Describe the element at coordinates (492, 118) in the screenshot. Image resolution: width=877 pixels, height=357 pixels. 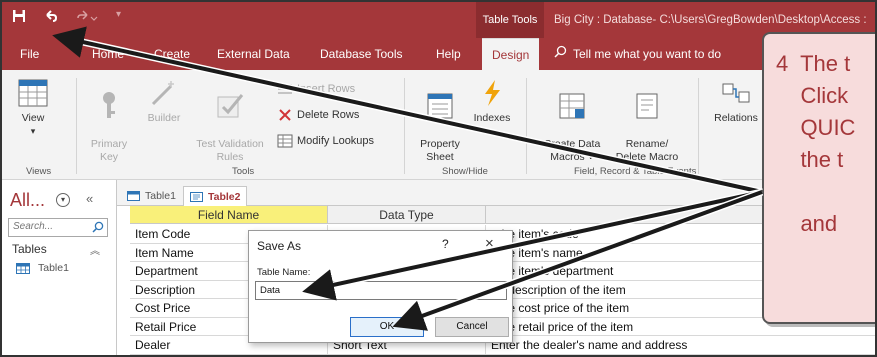
I see `indexes-label: Indexes` at that location.